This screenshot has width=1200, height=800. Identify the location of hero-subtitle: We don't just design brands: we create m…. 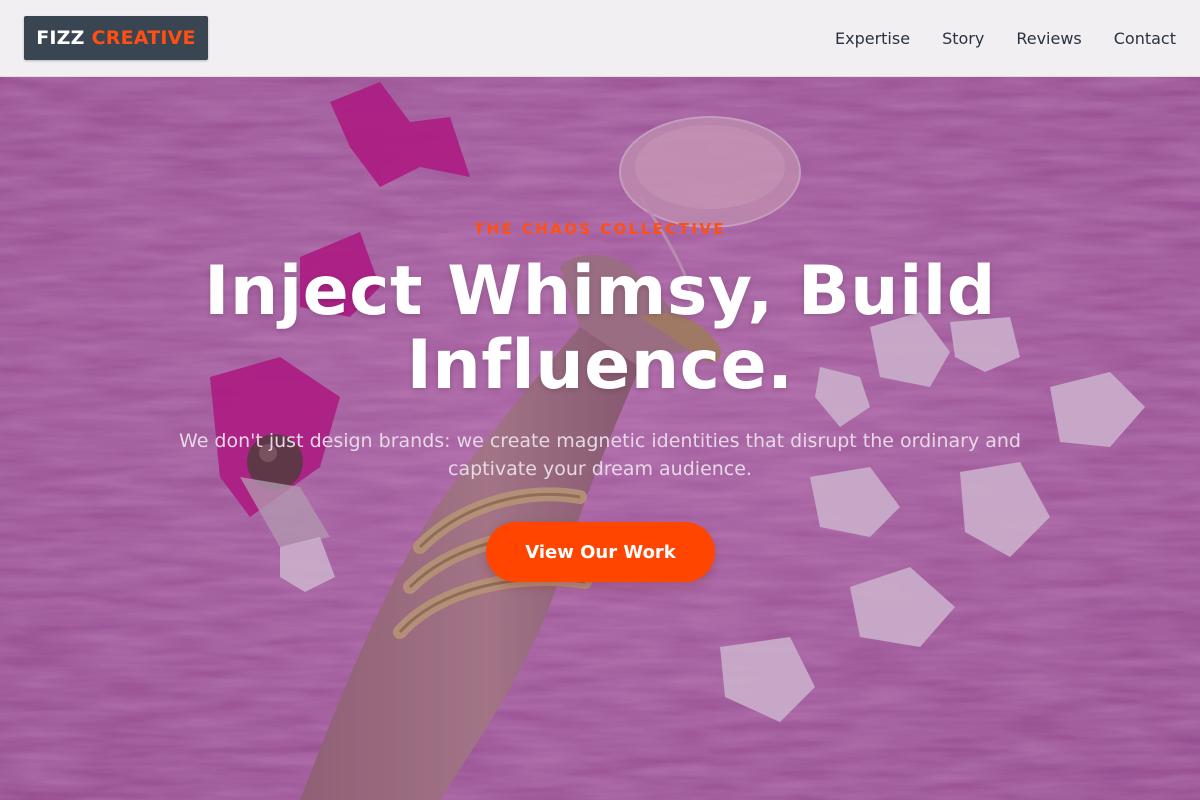
(600, 455).